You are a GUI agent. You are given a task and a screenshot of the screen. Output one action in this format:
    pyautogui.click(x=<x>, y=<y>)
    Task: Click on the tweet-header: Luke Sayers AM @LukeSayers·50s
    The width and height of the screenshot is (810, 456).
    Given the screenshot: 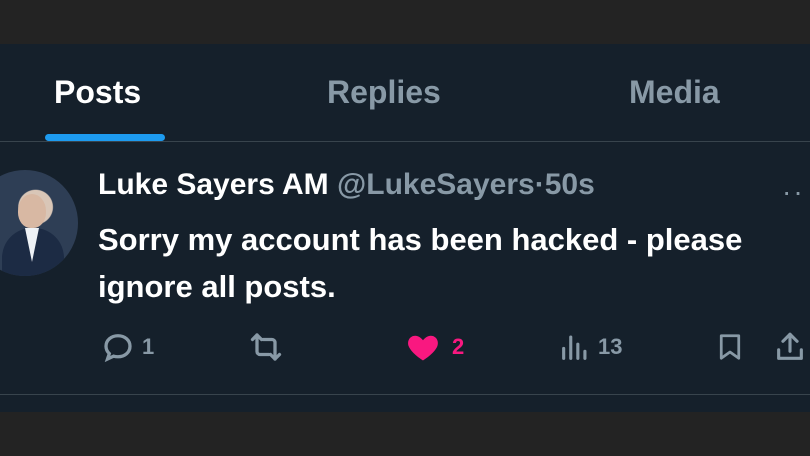 What is the action you would take?
    pyautogui.click(x=346, y=185)
    